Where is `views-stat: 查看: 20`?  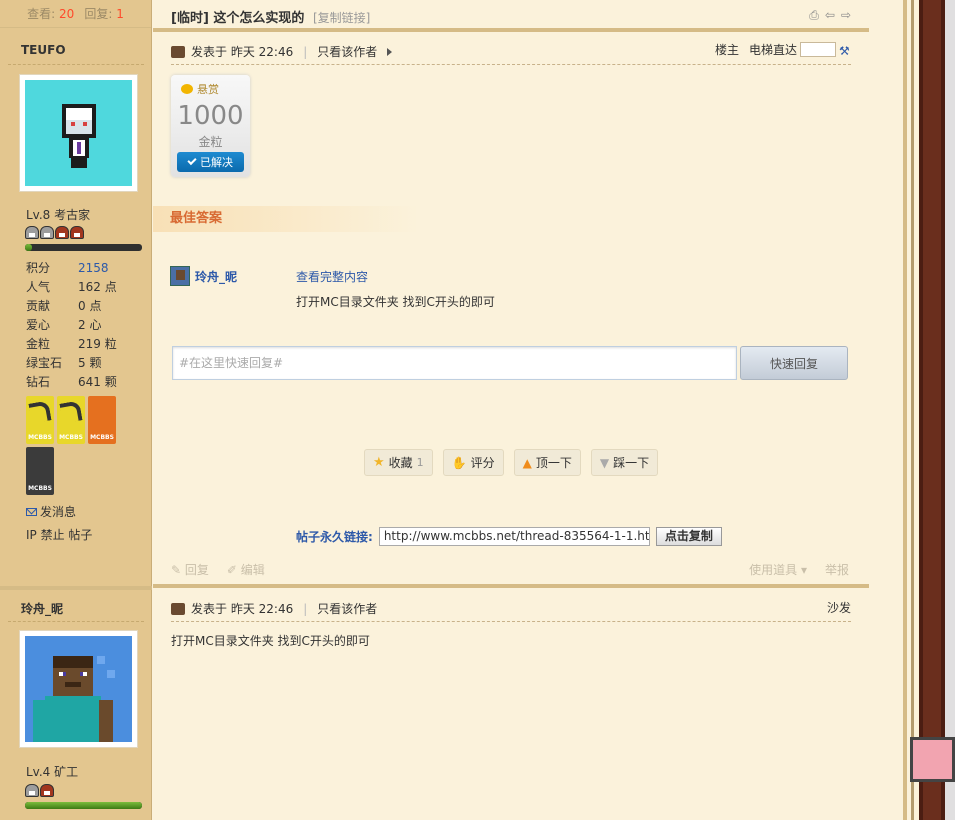 views-stat: 查看: 20 is located at coordinates (51, 14).